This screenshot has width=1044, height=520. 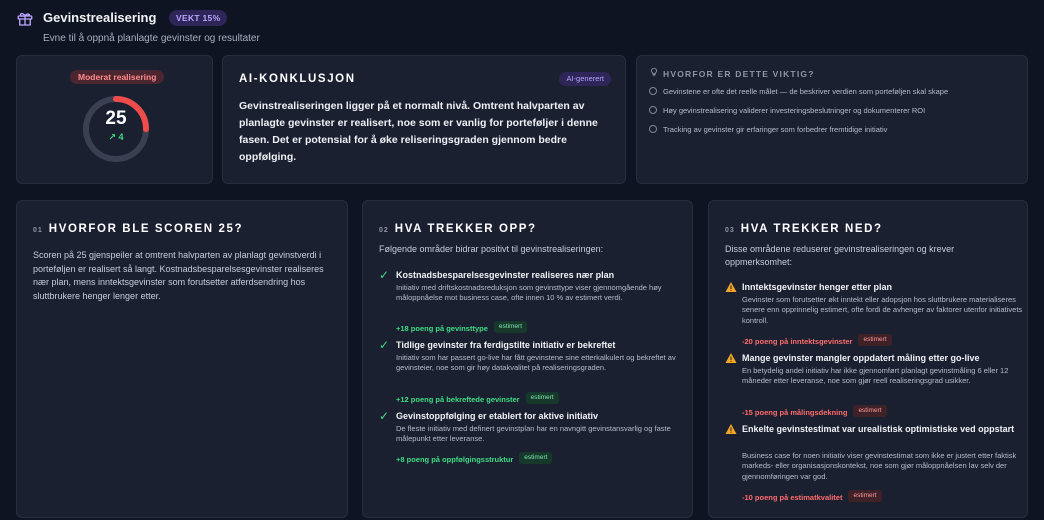 I want to click on page-title: Gevinstrealisering, so click(x=100, y=17).